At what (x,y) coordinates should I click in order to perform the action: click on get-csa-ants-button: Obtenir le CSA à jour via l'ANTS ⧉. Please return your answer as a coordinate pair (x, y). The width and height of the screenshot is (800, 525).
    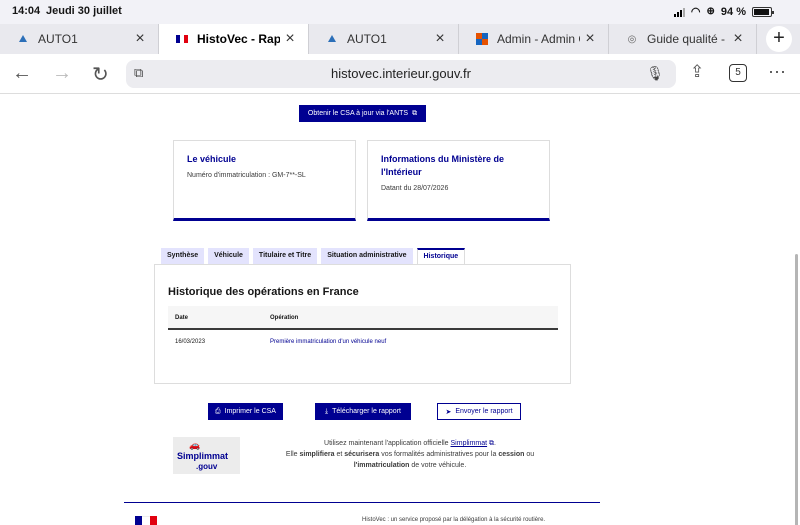
    Looking at the image, I should click on (362, 113).